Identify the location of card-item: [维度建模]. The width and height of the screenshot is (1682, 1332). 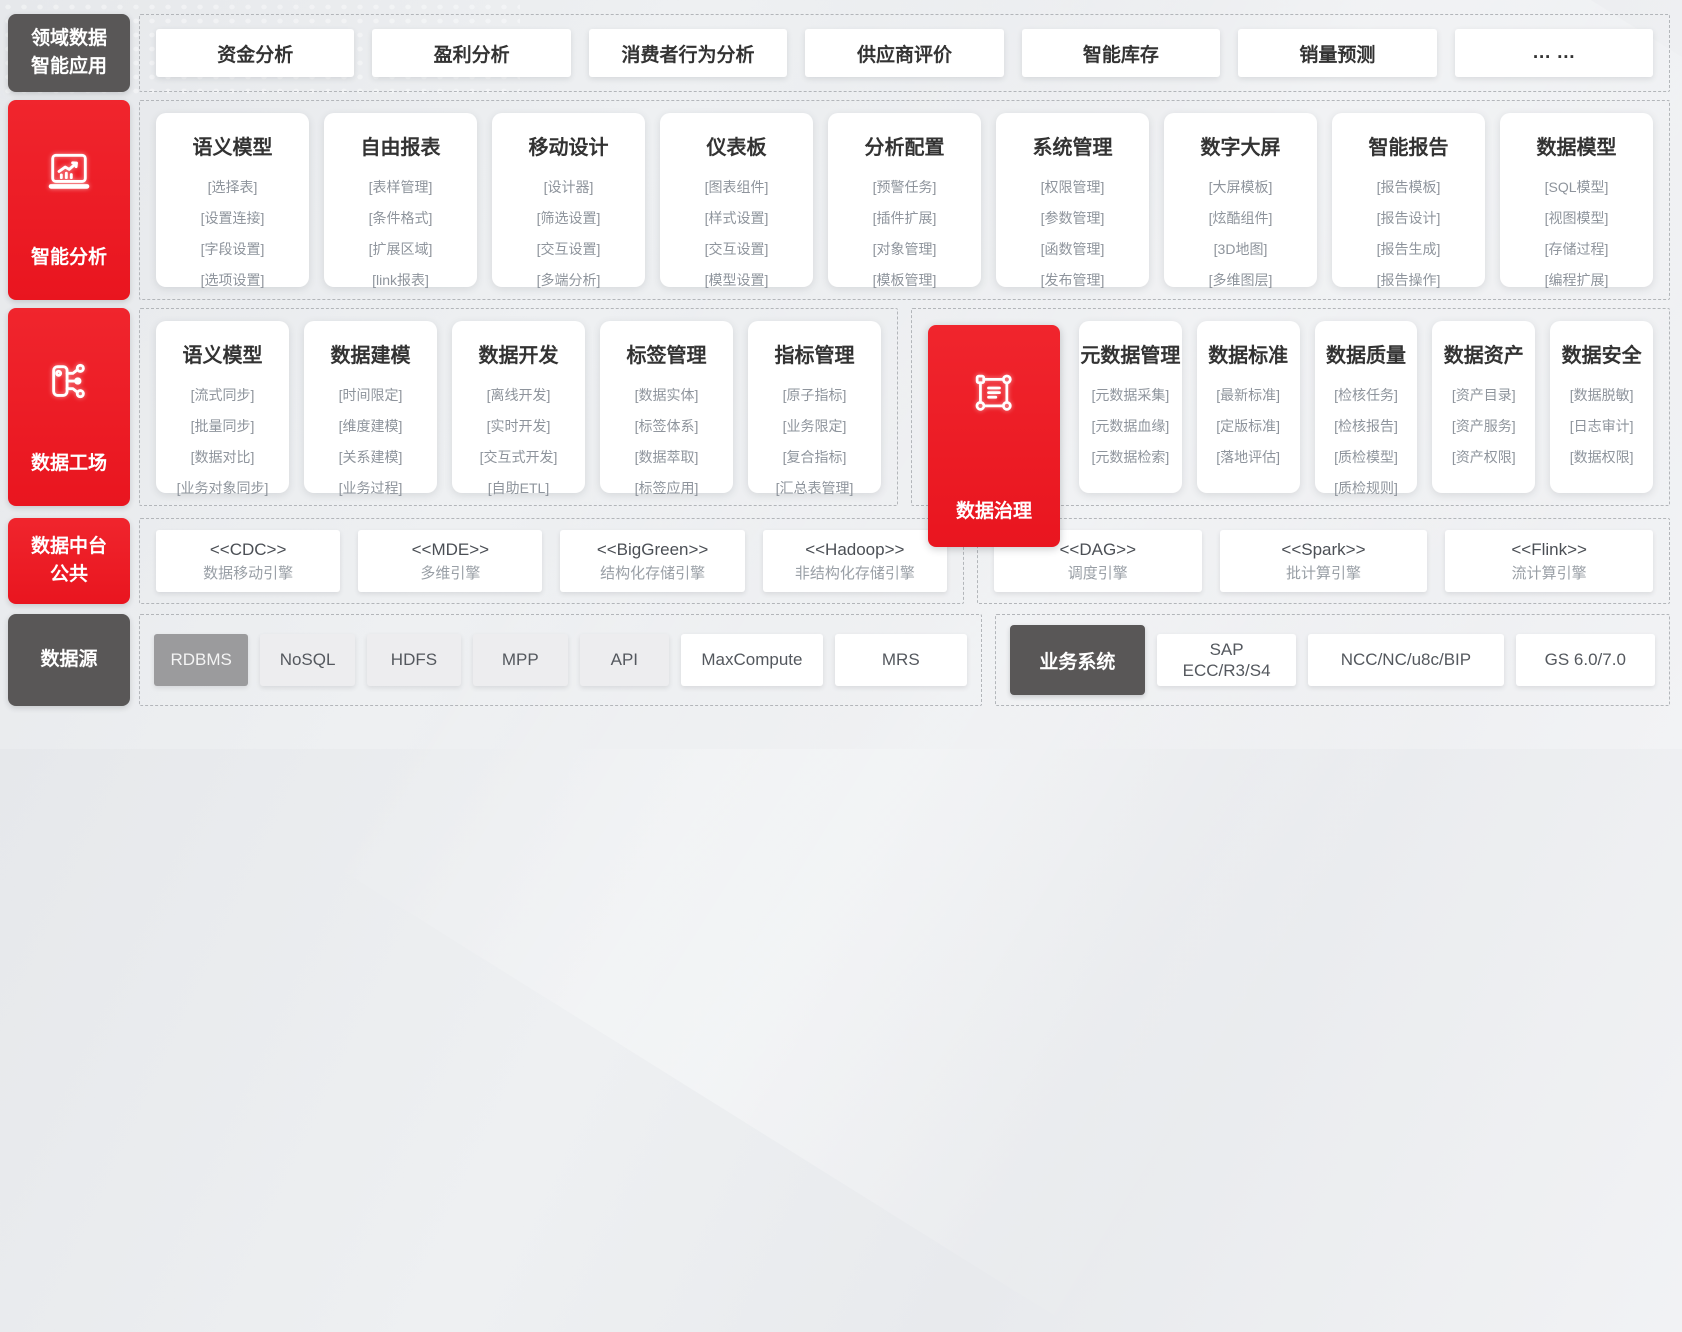
(370, 426).